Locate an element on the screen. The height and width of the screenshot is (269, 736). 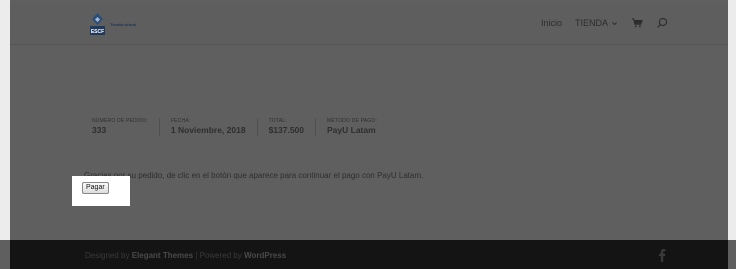
nav-item-shop: TIENDA is located at coordinates (596, 23).